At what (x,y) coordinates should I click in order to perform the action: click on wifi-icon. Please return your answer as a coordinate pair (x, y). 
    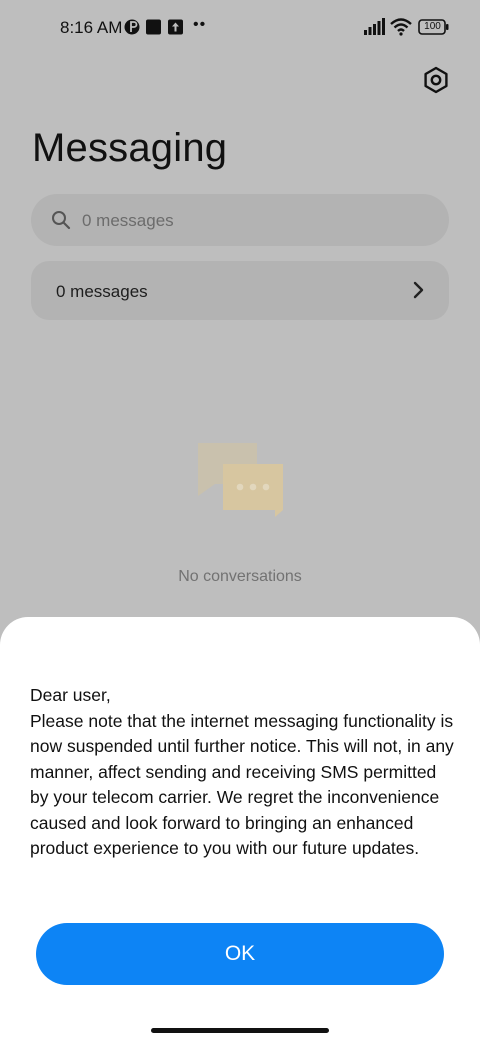
    Looking at the image, I should click on (401, 27).